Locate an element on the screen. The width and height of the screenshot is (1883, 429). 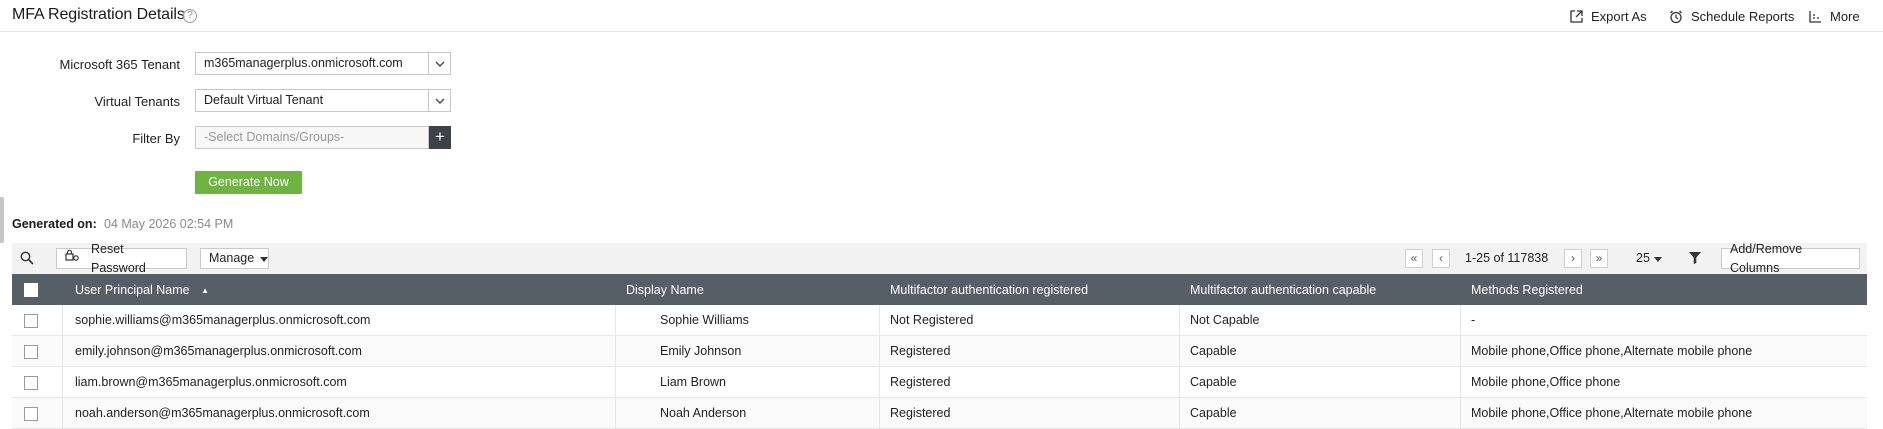
reset-password-label: Reset Password is located at coordinates (118, 258).